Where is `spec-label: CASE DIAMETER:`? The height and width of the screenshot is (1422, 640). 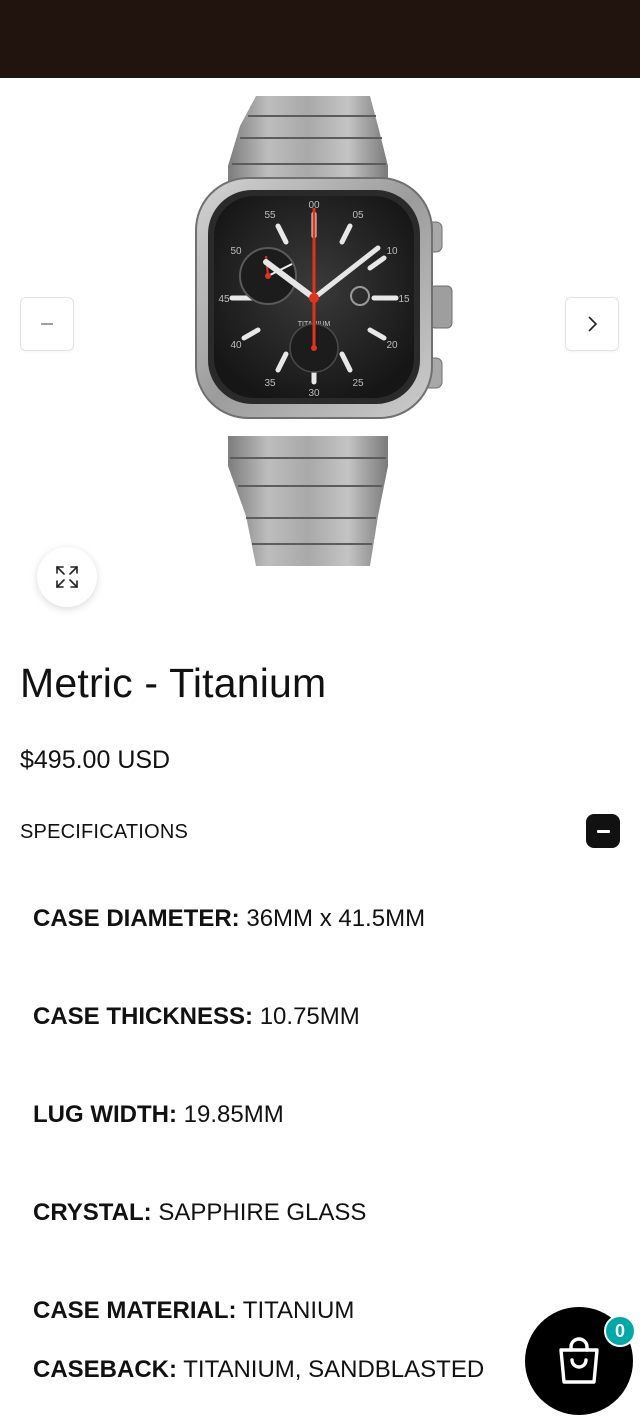 spec-label: CASE DIAMETER: is located at coordinates (136, 918).